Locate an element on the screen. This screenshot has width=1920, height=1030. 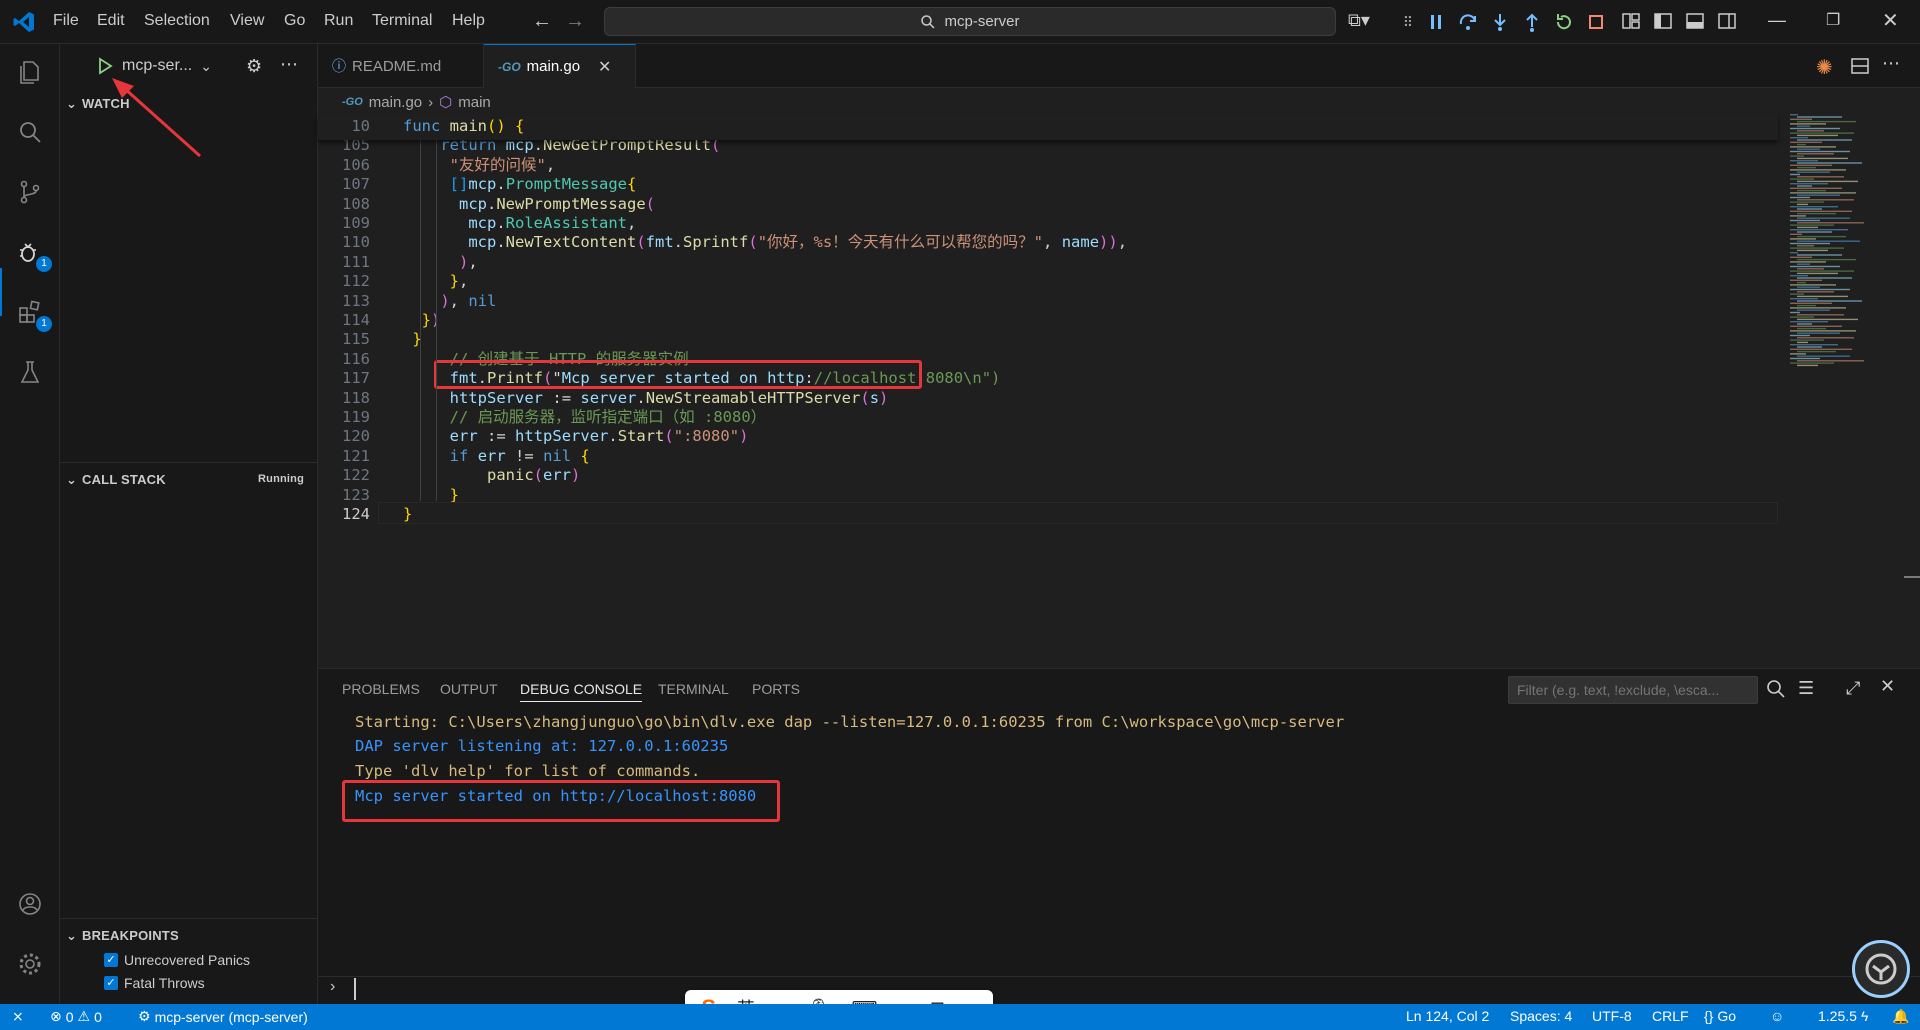
extensions-icon: 1 is located at coordinates (32, 313).